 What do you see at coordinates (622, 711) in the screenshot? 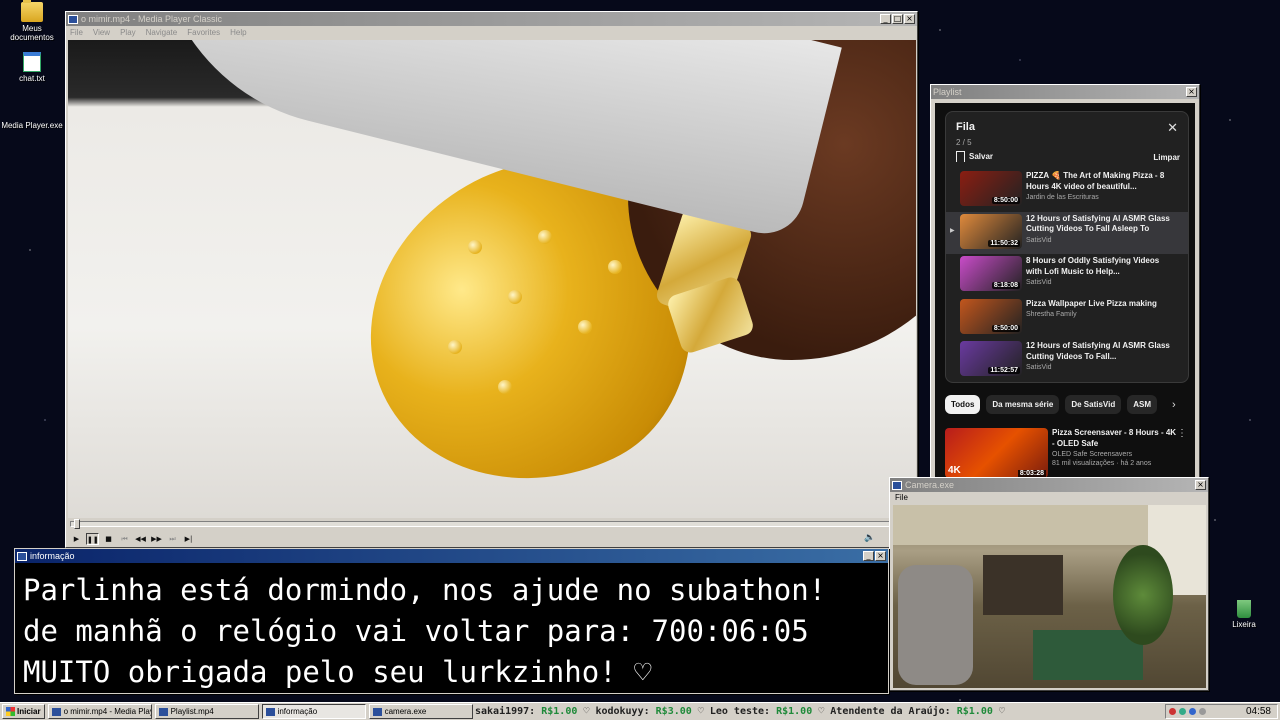
I see `ticker-donor: kodokuyy:` at bounding box center [622, 711].